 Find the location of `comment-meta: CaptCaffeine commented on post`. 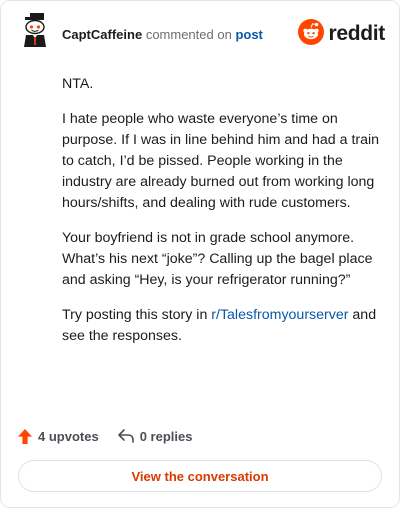

comment-meta: CaptCaffeine commented on post is located at coordinates (162, 34).